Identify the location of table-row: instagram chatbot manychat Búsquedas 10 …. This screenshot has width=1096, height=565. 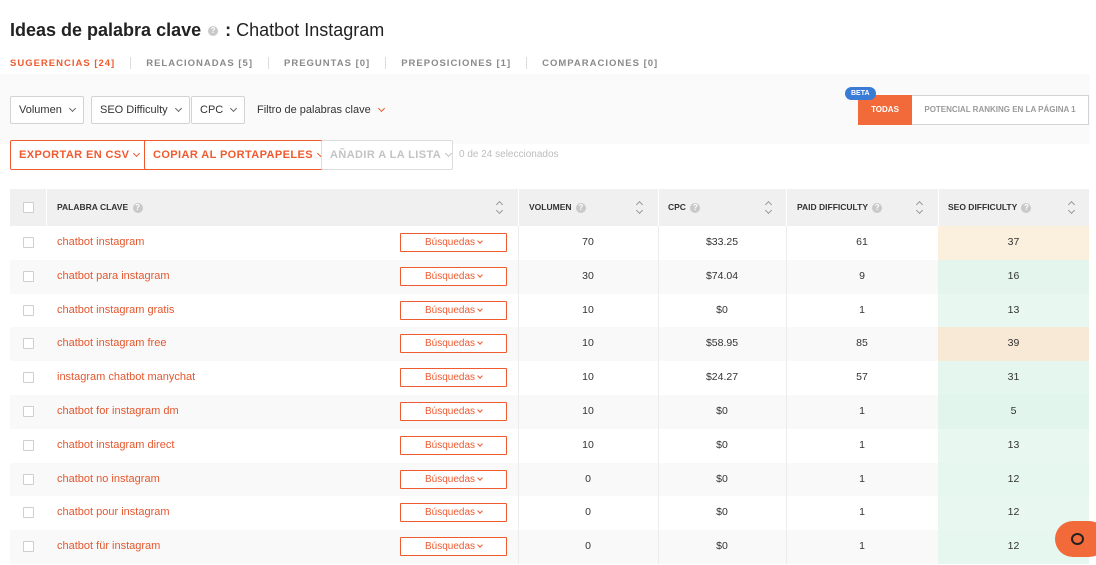
(549, 378).